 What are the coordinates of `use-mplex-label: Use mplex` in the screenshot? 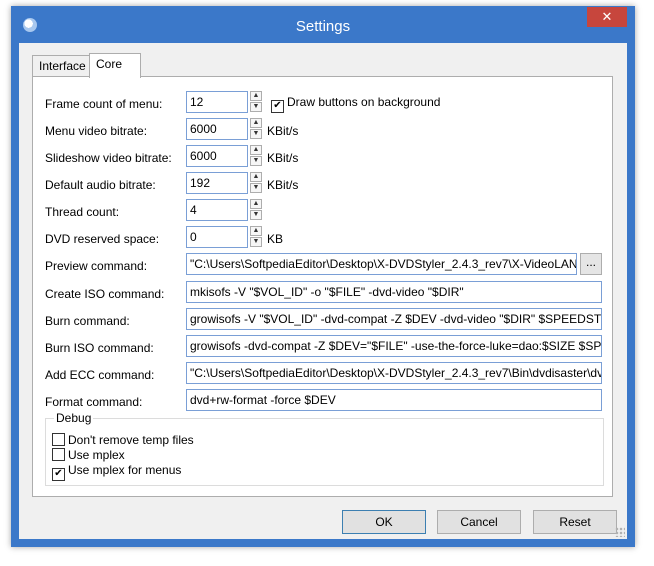 It's located at (96, 455).